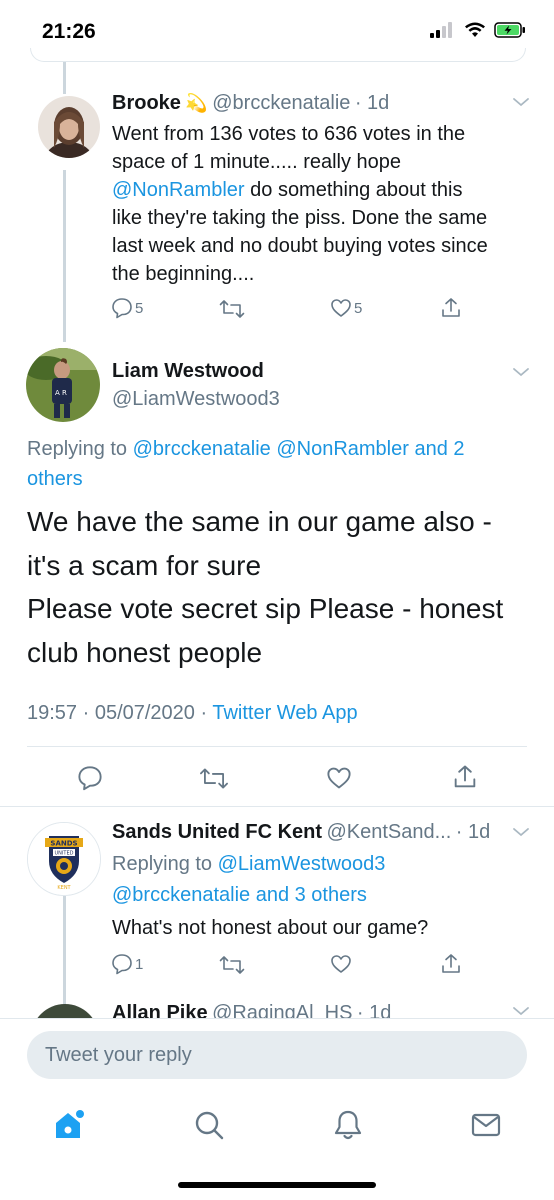 This screenshot has height=1200, width=554. What do you see at coordinates (146, 103) in the screenshot?
I see `display-name: Brooke` at bounding box center [146, 103].